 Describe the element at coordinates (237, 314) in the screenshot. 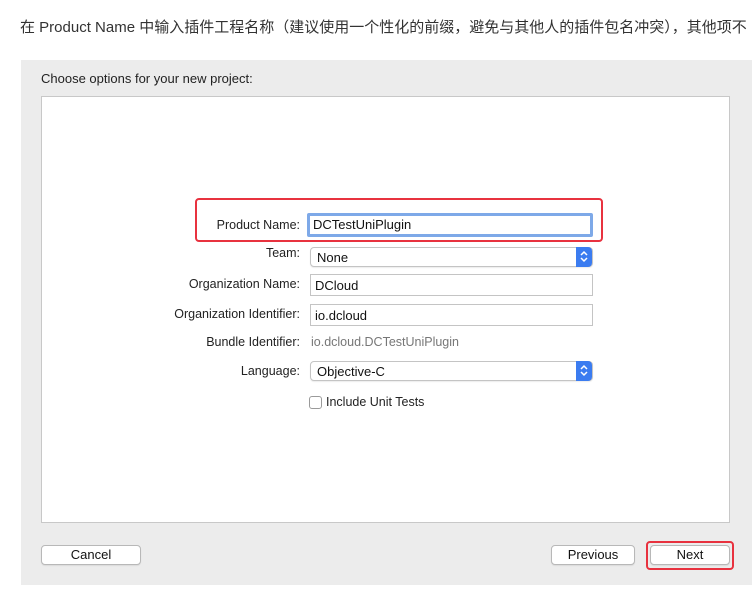

I see `org-identifier-label: Organization Identifier:` at that location.